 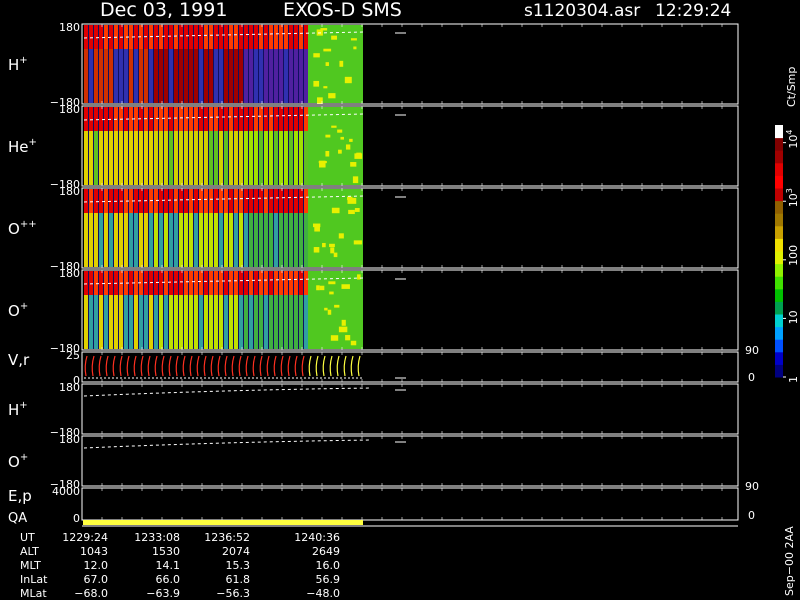 What do you see at coordinates (791, 87) in the screenshot?
I see `colorbar-unit: Ct/Smp` at bounding box center [791, 87].